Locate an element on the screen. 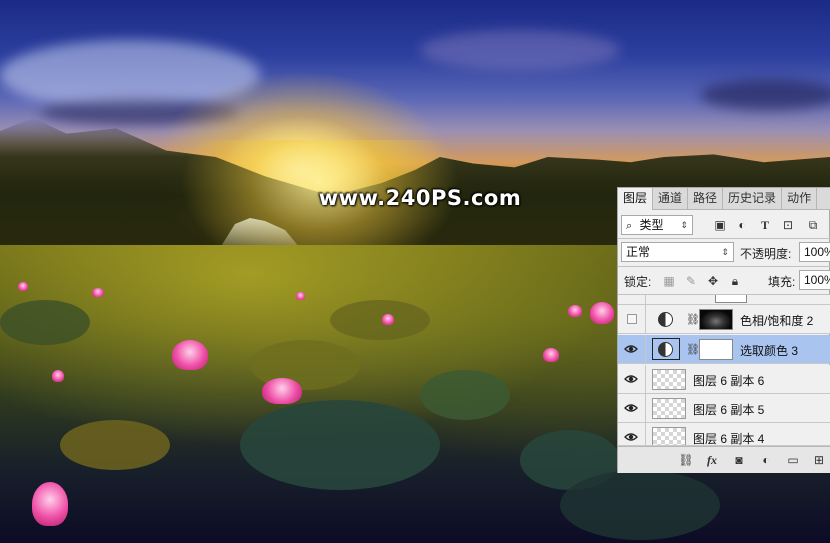 This screenshot has height=543, width=830. filter-type-icon: T is located at coordinates (765, 225).